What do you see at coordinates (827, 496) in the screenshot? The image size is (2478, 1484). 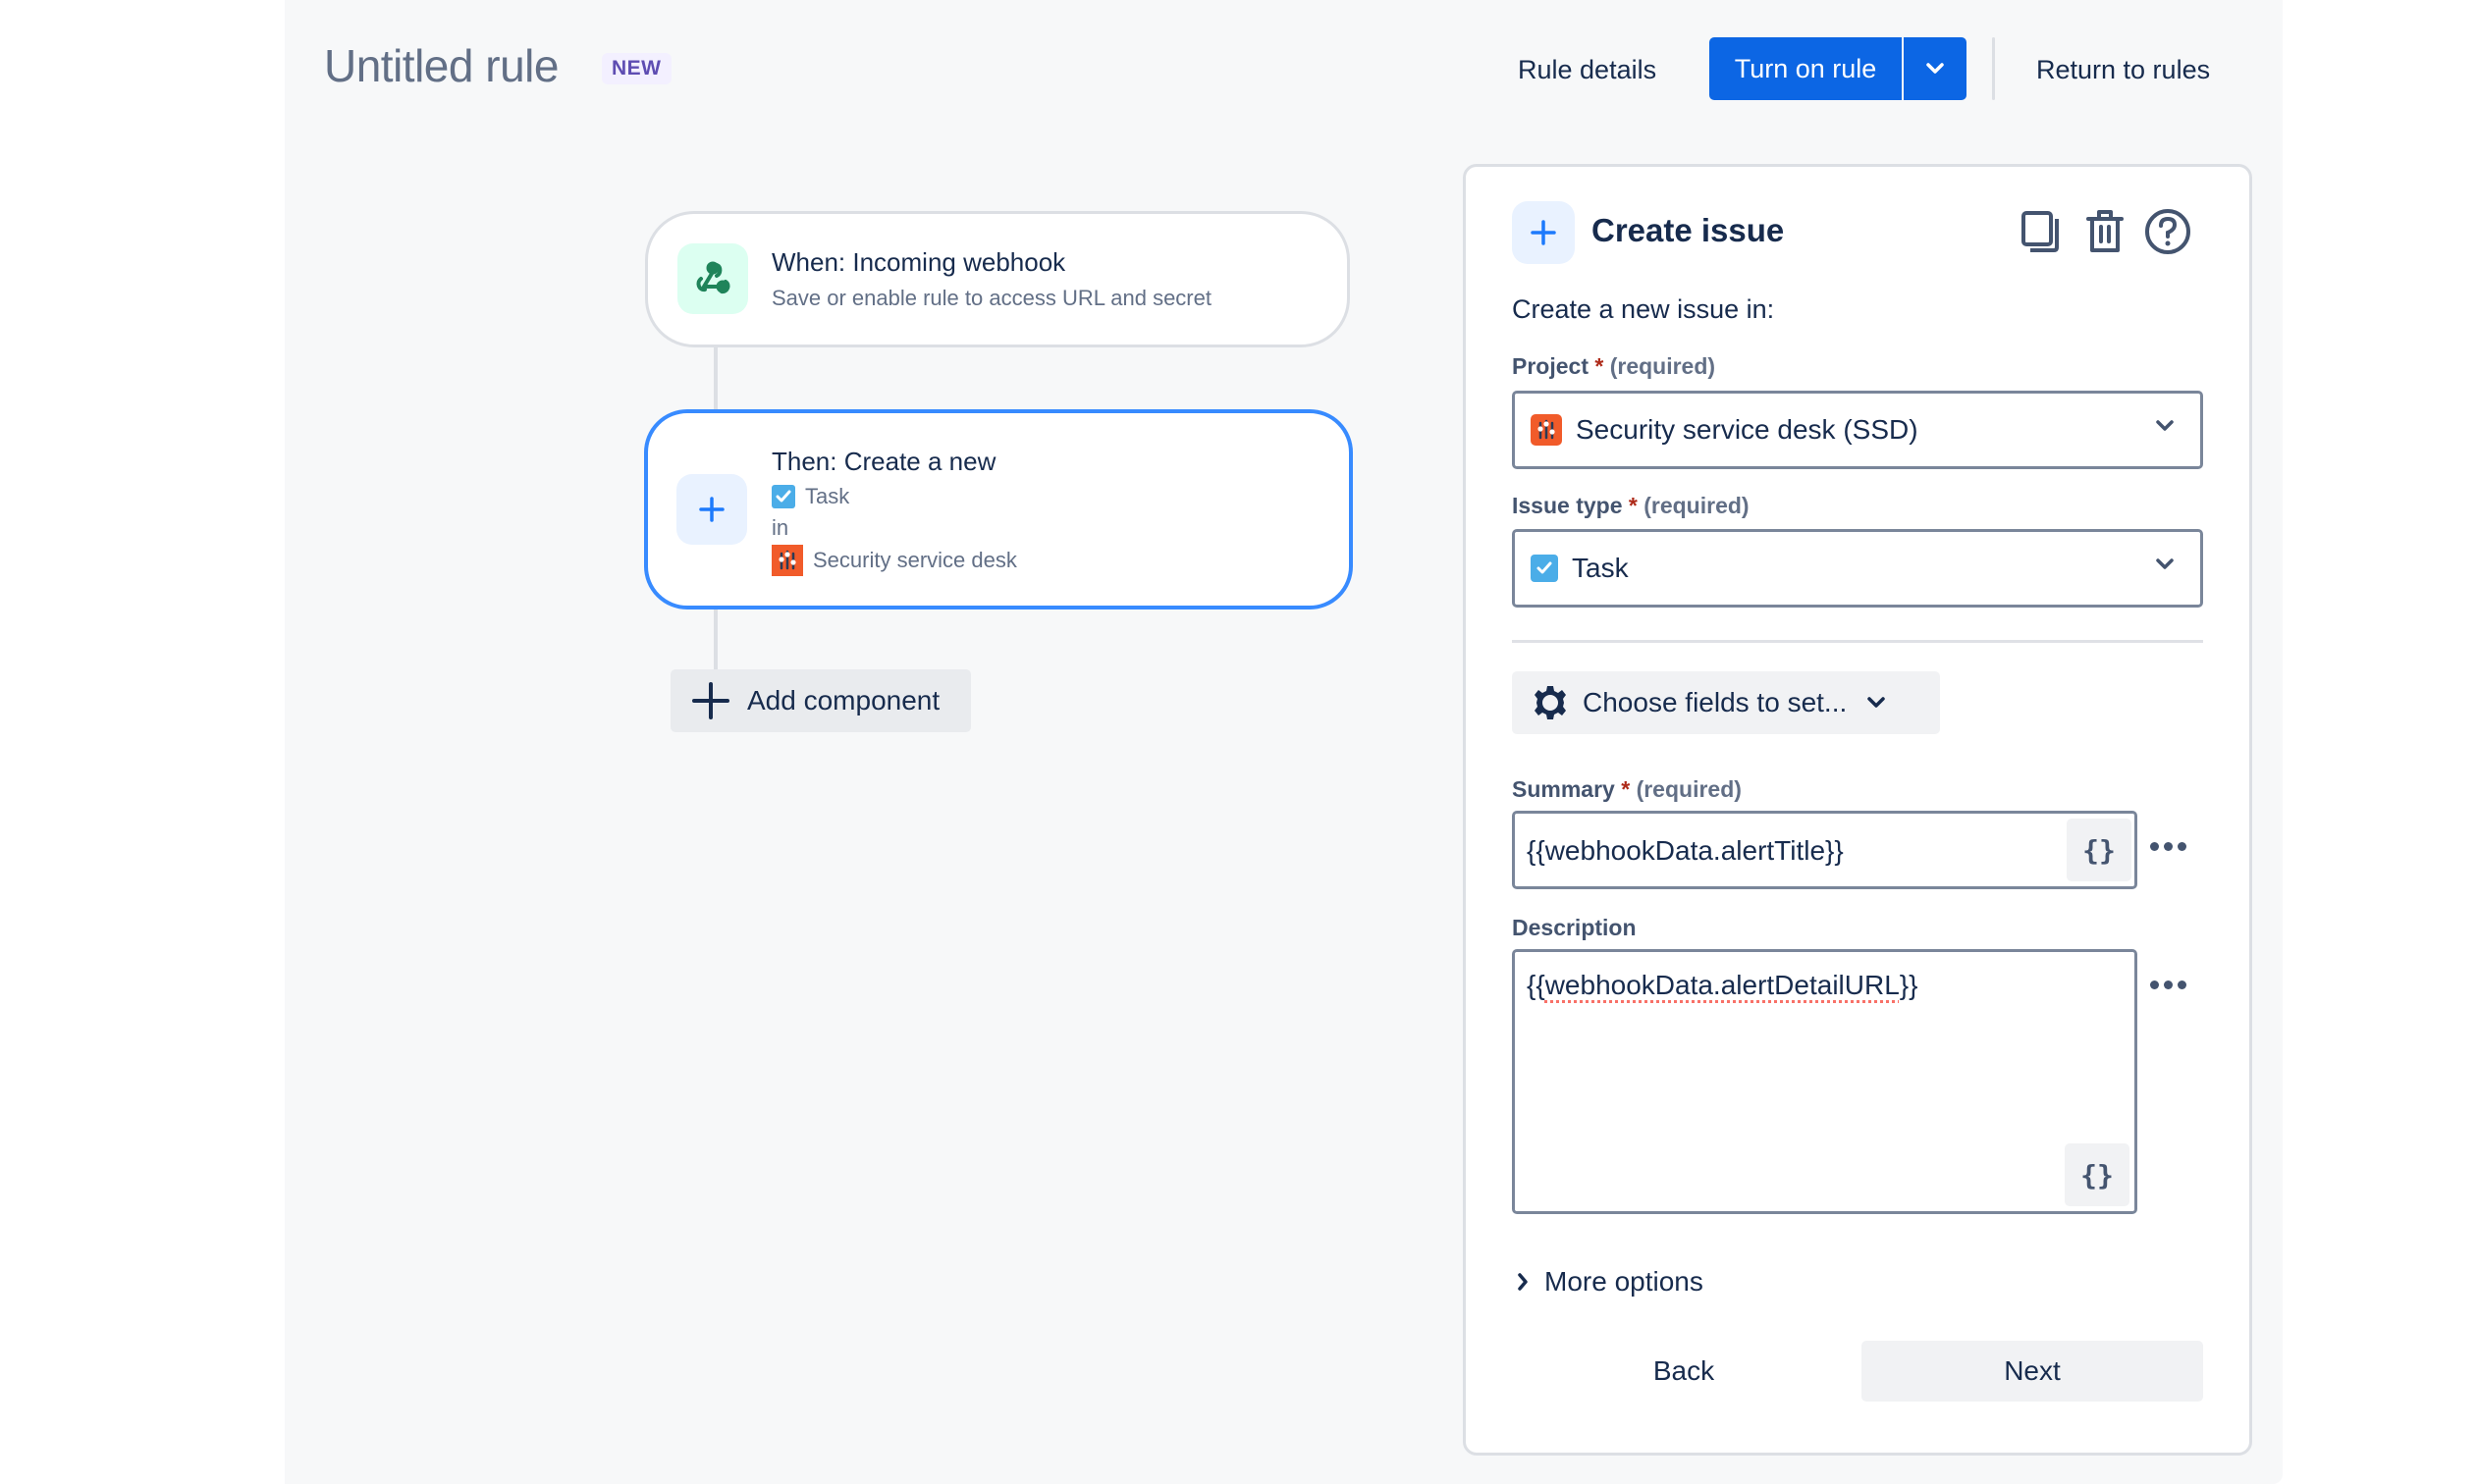 I see `issue-type-label: Task` at bounding box center [827, 496].